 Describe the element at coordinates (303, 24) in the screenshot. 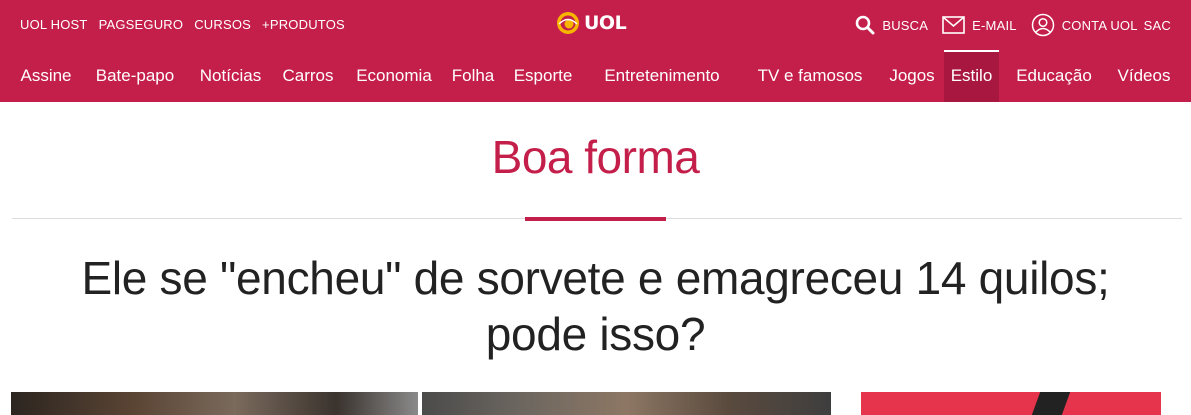

I see `link-mais-produtos: +PRODUTOS` at that location.